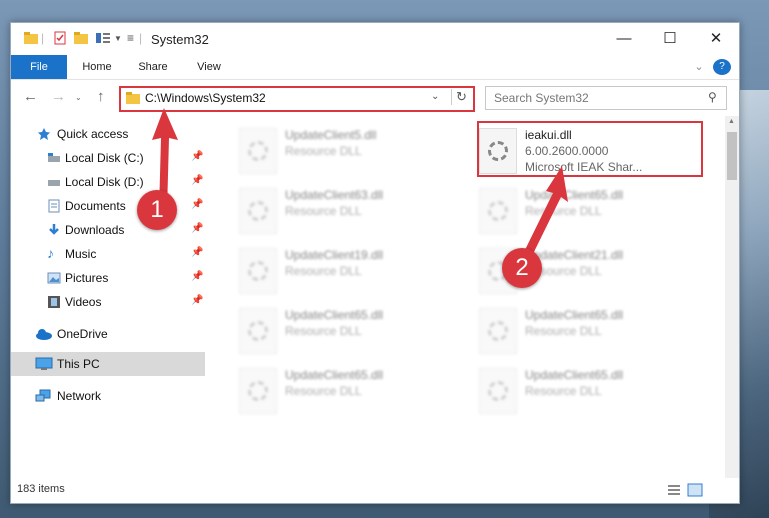 The height and width of the screenshot is (518, 769). Describe the element at coordinates (118, 38) in the screenshot. I see `customize-quick-access-icon: ▼` at that location.